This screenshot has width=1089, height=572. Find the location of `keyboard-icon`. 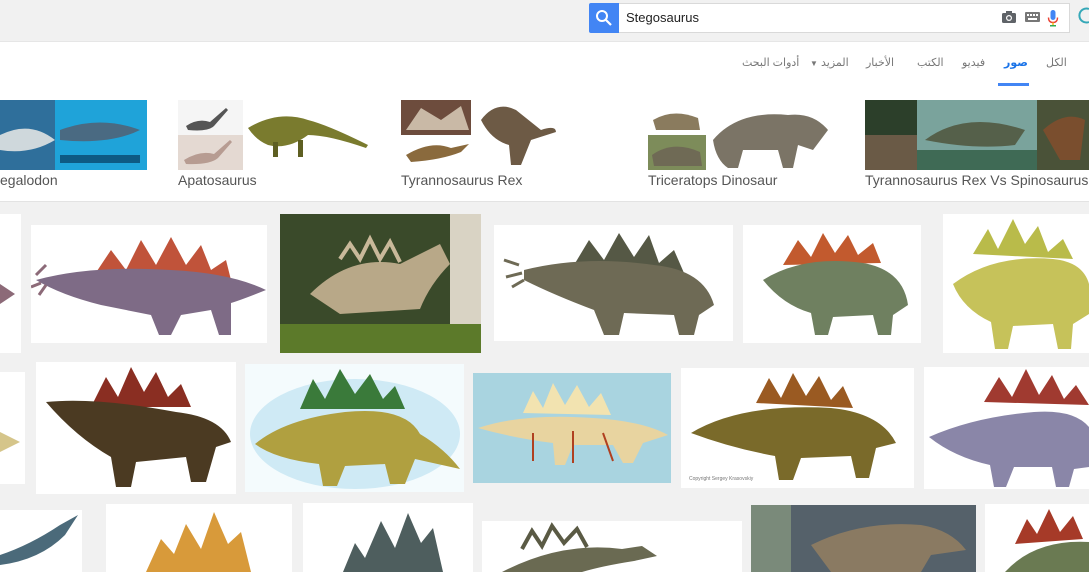

keyboard-icon is located at coordinates (1032, 17).